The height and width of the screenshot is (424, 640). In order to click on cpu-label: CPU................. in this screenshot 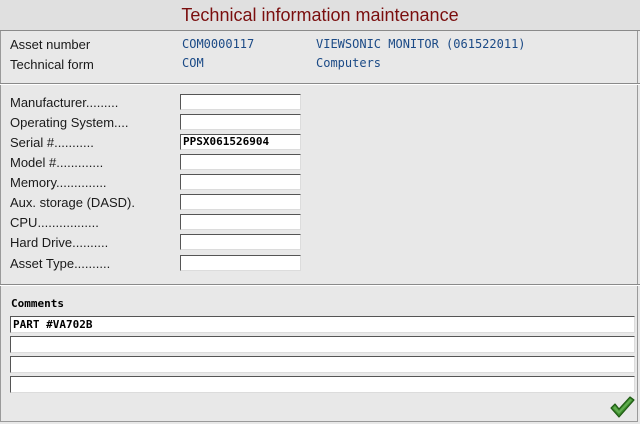, I will do `click(54, 222)`.